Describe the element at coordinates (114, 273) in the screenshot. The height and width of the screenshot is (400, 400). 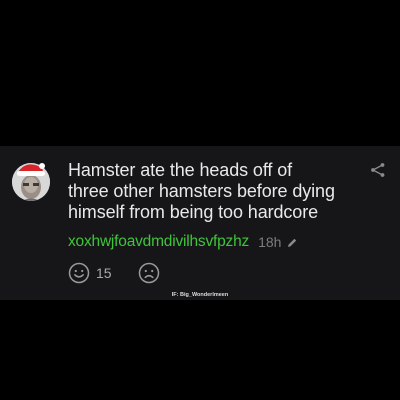
I see `reactions-row: 15` at that location.